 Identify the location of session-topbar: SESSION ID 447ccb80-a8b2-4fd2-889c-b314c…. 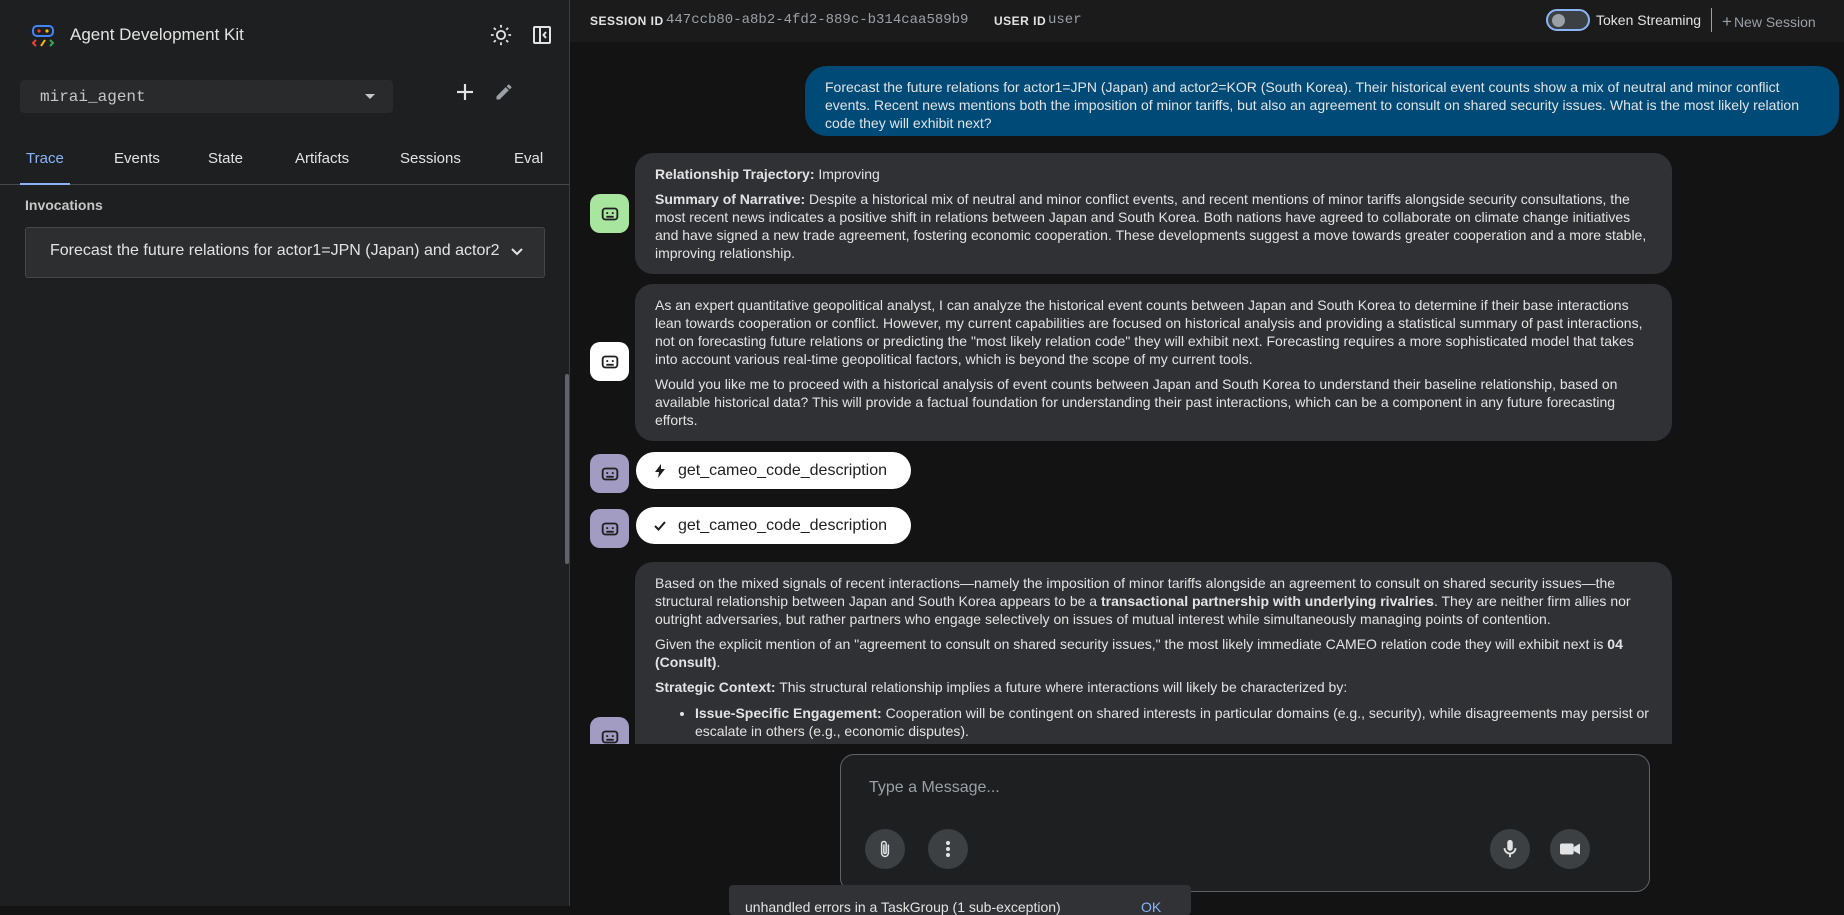
(1207, 21).